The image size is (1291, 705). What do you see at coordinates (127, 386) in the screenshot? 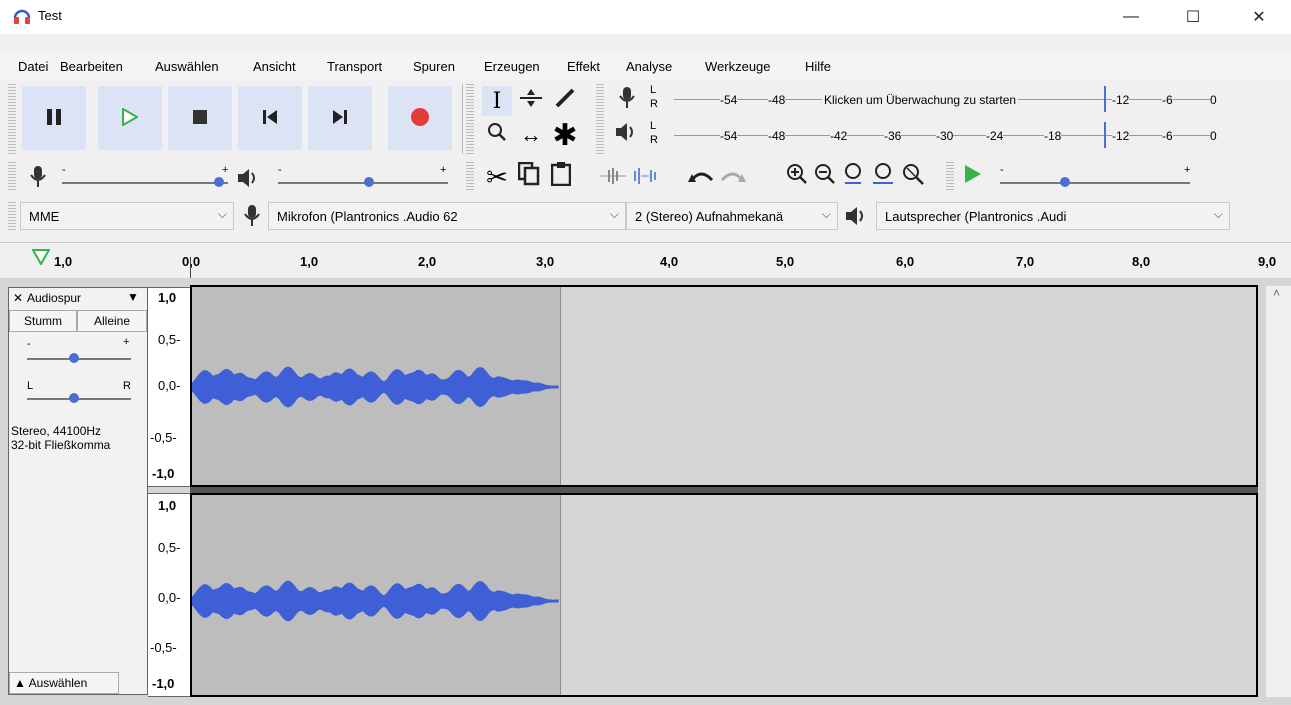
I see `pan-right-label: R` at bounding box center [127, 386].